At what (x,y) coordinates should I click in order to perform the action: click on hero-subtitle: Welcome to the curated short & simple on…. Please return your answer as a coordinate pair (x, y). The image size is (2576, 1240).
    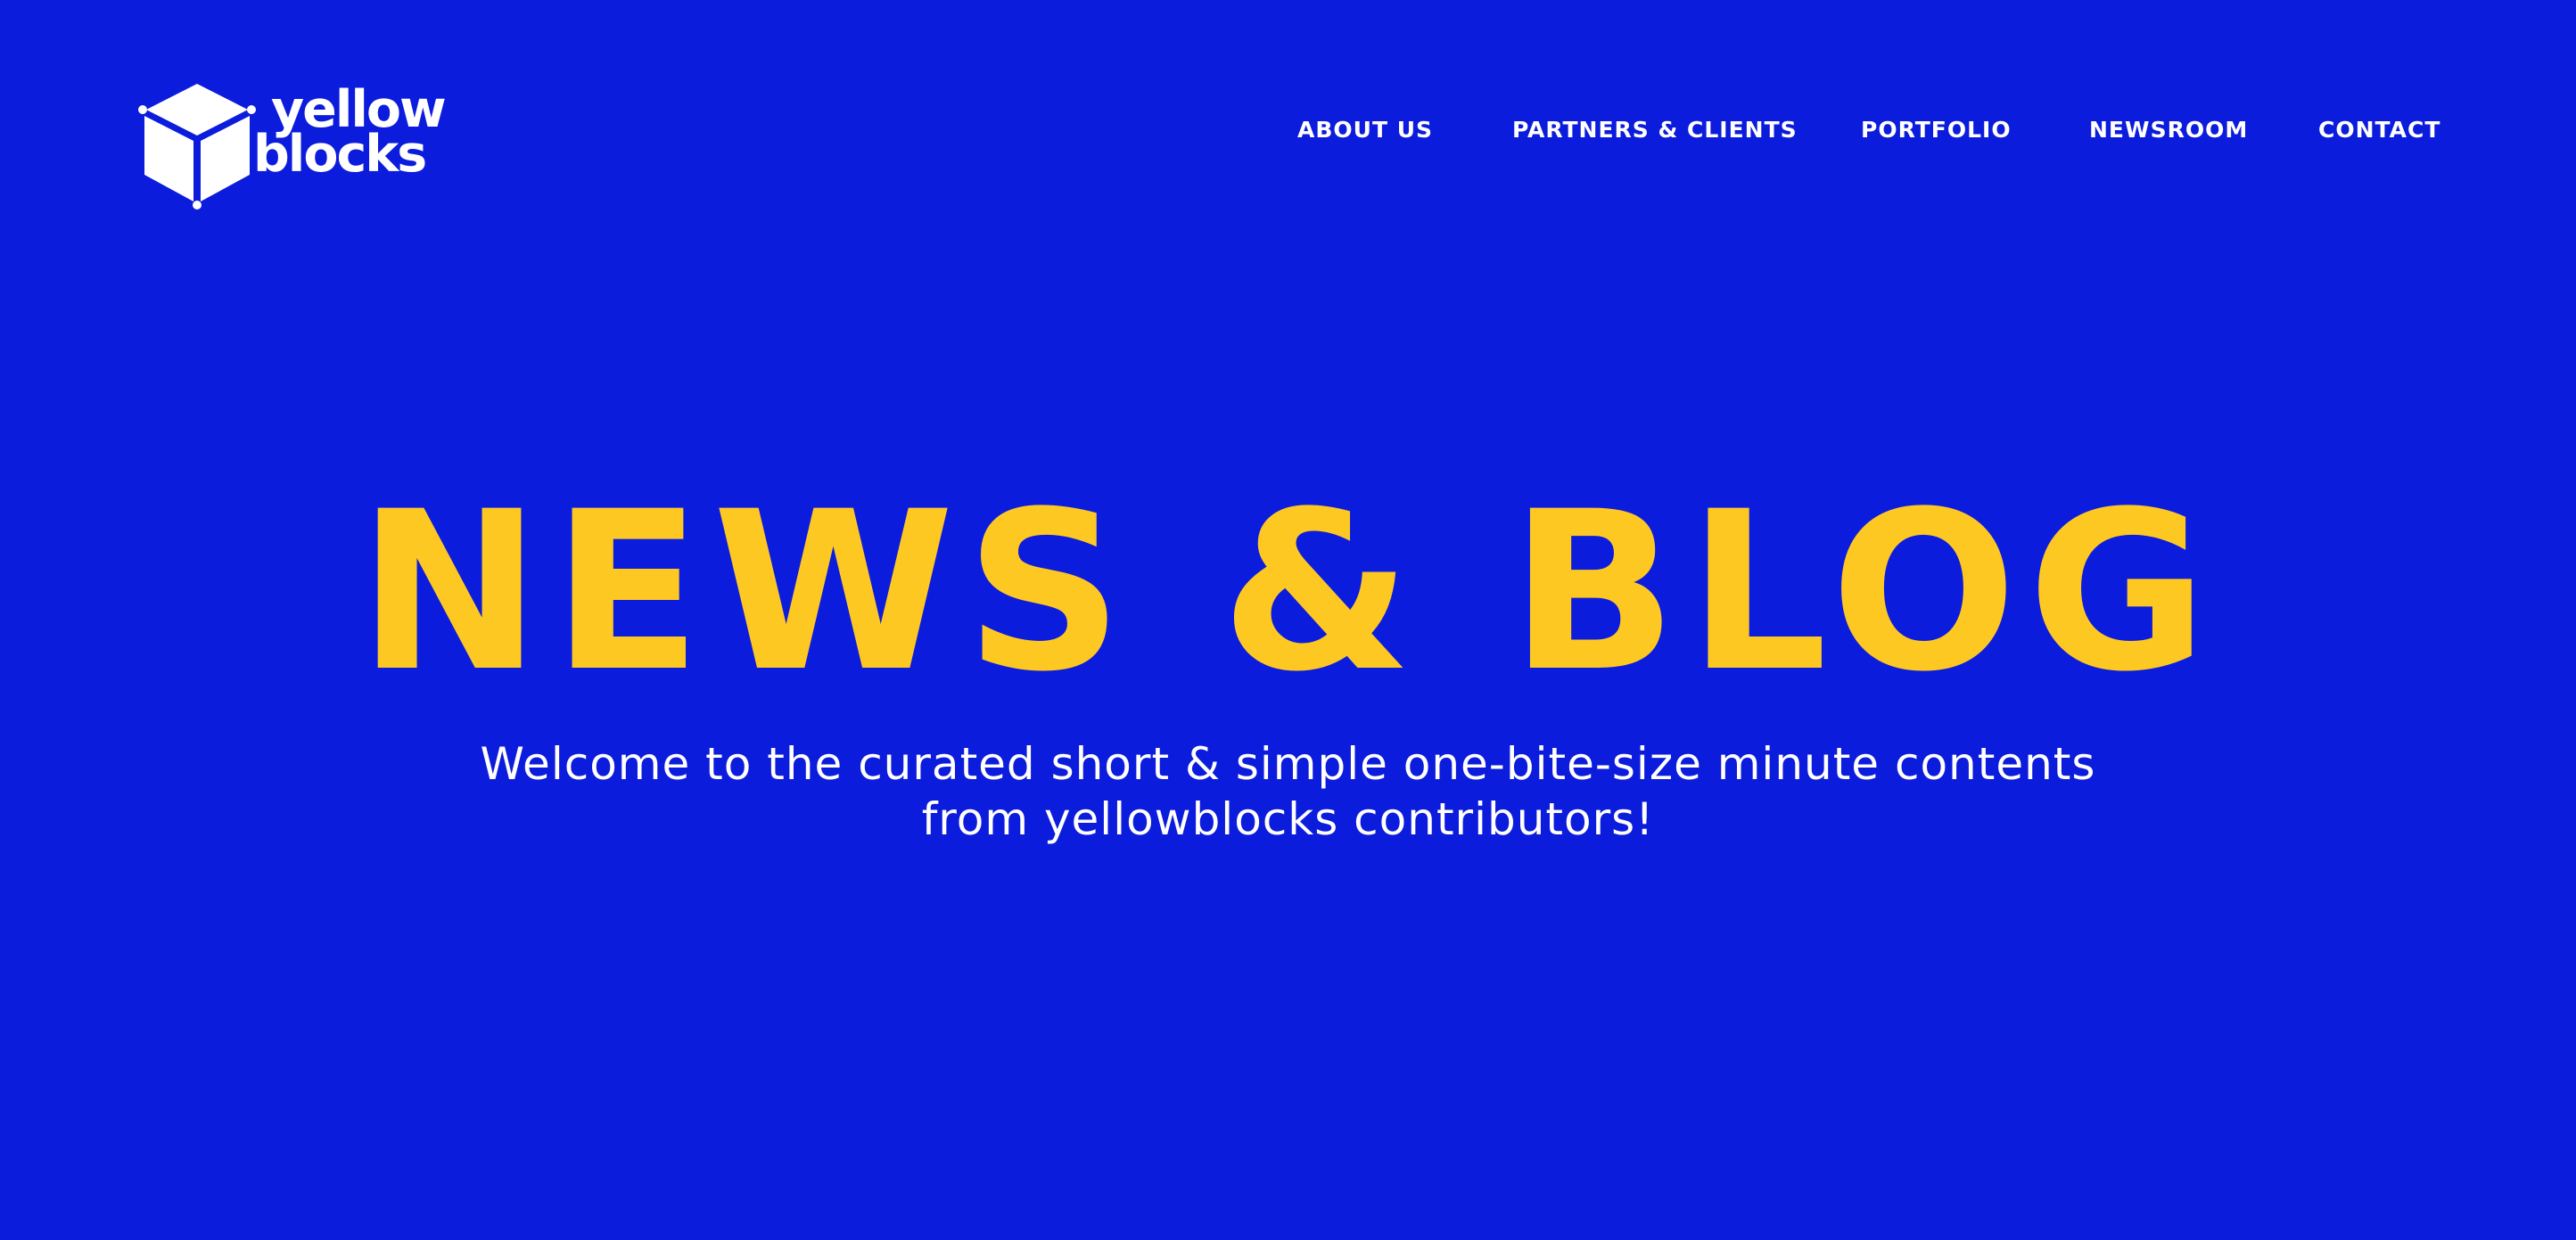
    Looking at the image, I should click on (1288, 791).